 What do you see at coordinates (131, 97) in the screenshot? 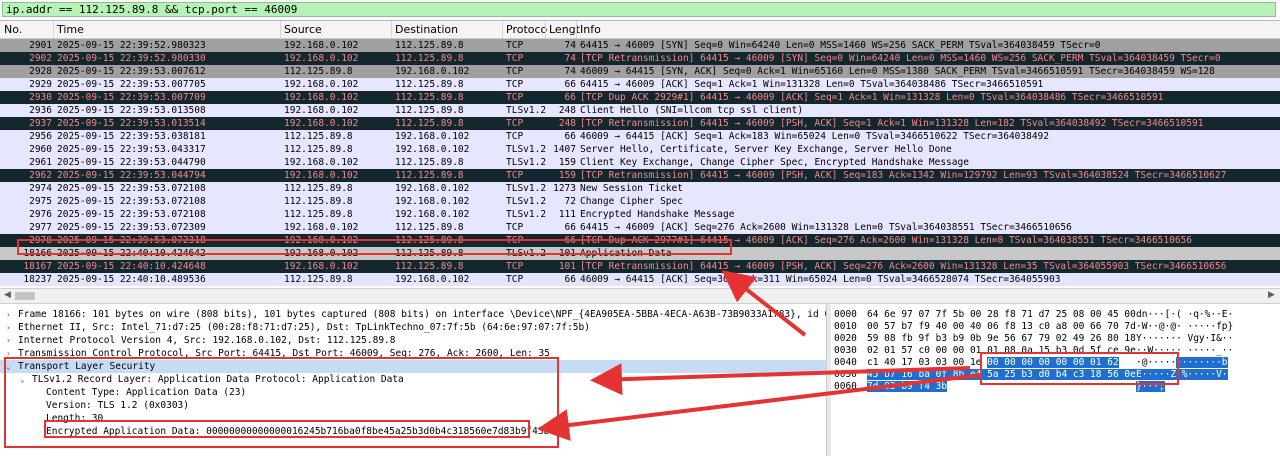
I see `packet-time: 2025-09-15 22:39:53.007709` at bounding box center [131, 97].